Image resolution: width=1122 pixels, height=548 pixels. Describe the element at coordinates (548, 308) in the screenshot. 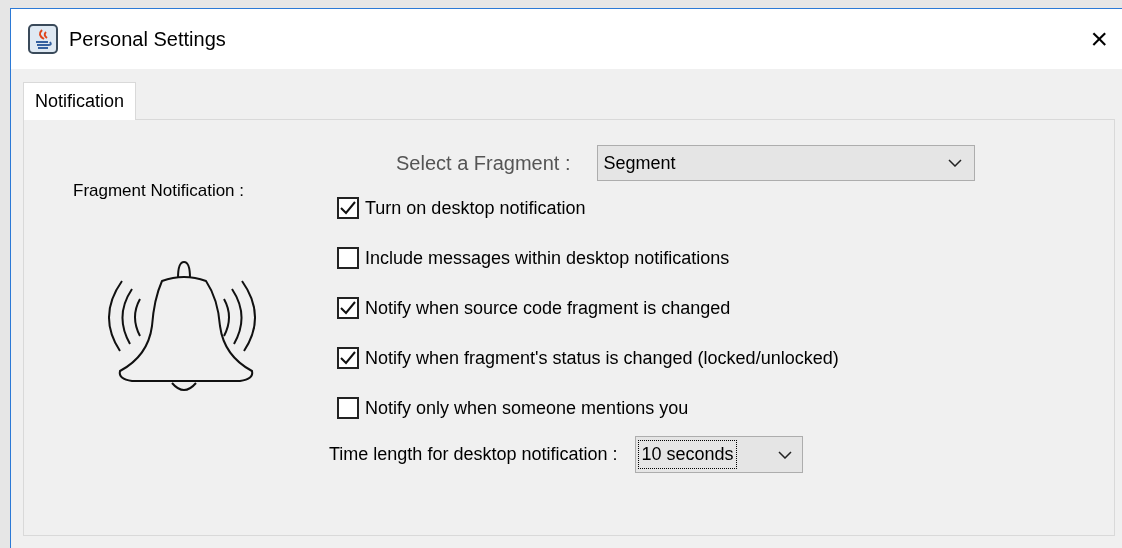

I see `checkbox-label: Notify when source code fragment is changed` at that location.